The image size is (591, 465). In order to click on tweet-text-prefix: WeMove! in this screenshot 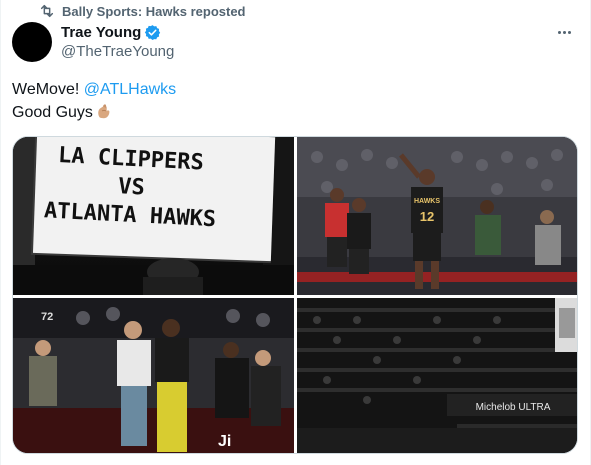, I will do `click(48, 89)`.